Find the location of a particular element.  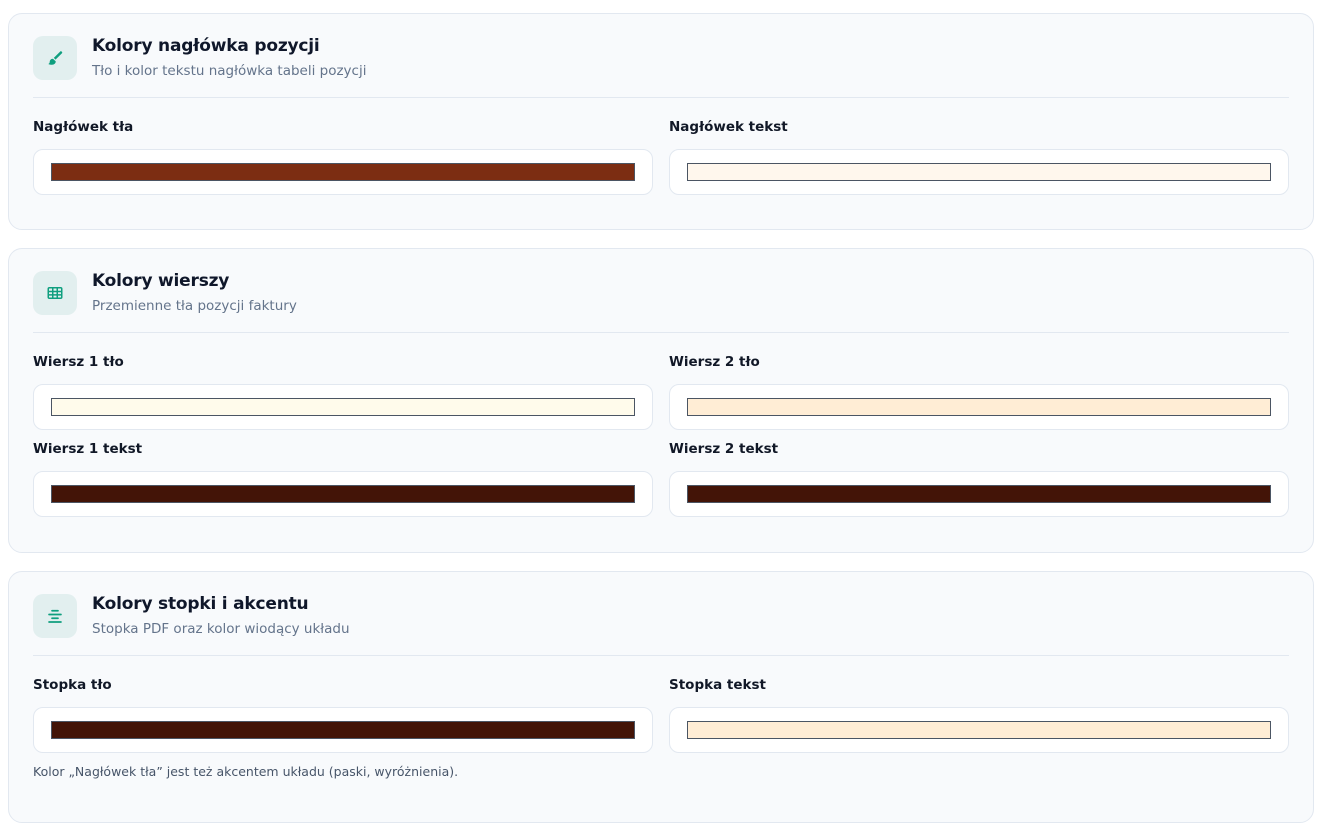

field-label: Wiersz 1 tło is located at coordinates (78, 362).